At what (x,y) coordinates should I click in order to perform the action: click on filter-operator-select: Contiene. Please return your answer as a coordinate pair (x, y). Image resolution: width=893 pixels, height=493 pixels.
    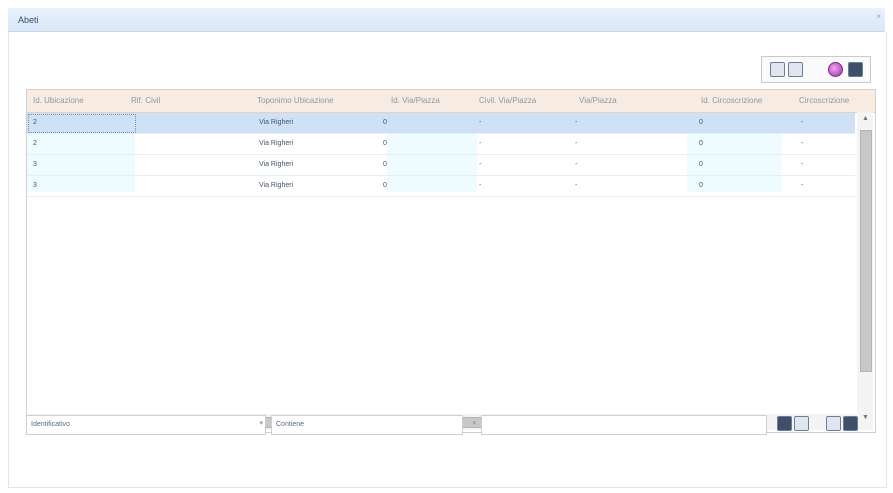
    Looking at the image, I should click on (367, 425).